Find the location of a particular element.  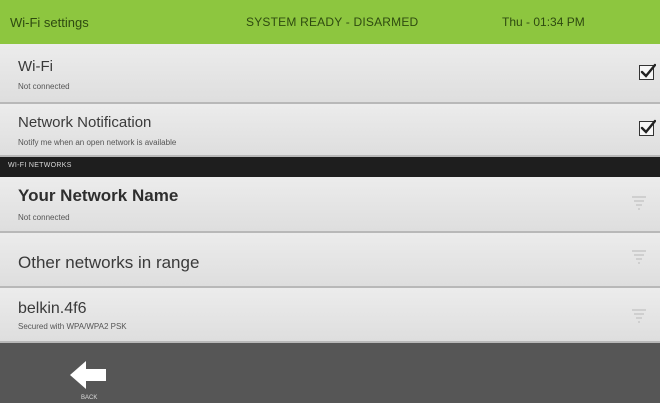

back-label: BACK is located at coordinates (89, 398).